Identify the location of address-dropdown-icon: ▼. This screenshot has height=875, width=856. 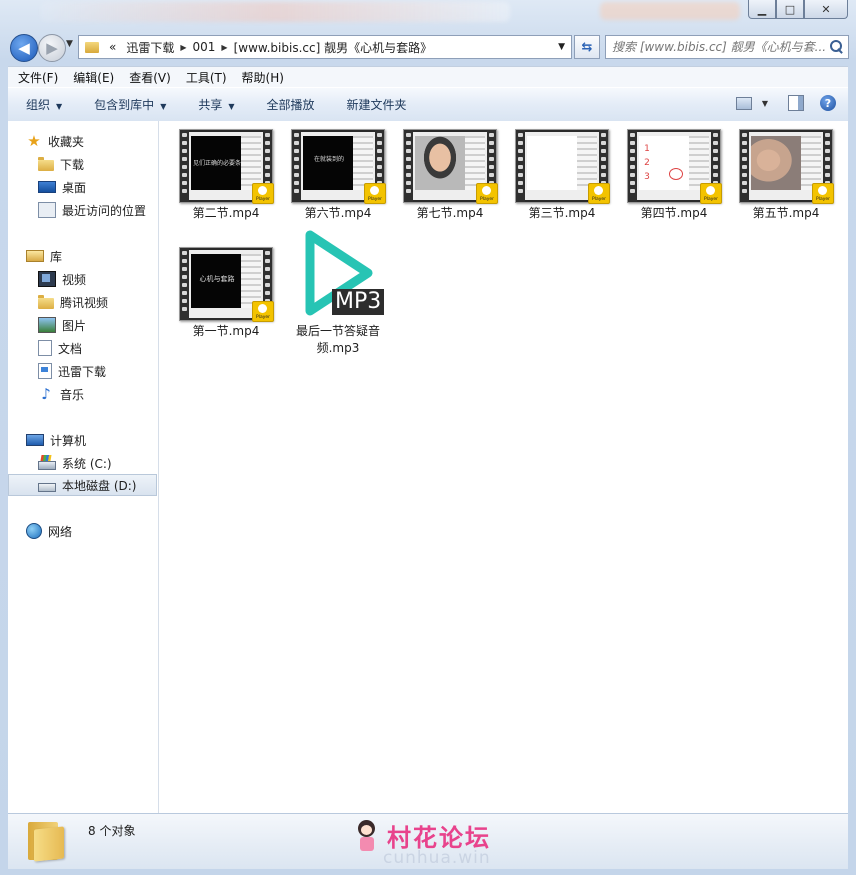
(561, 47).